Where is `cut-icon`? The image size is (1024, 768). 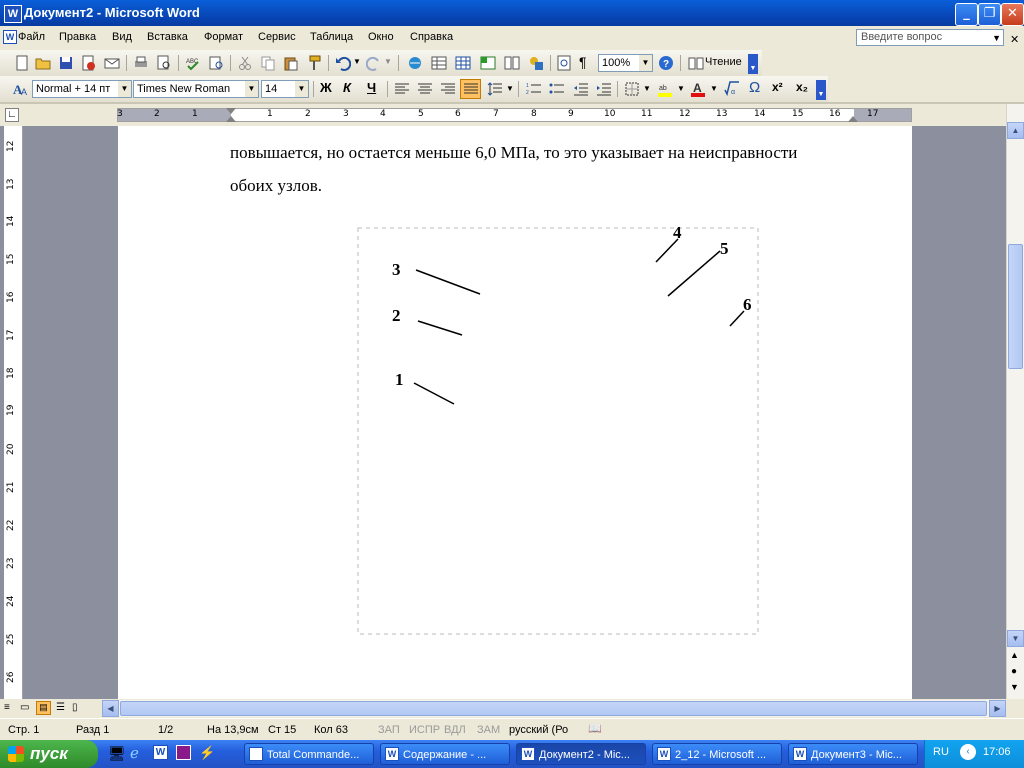
cut-icon is located at coordinates (245, 63).